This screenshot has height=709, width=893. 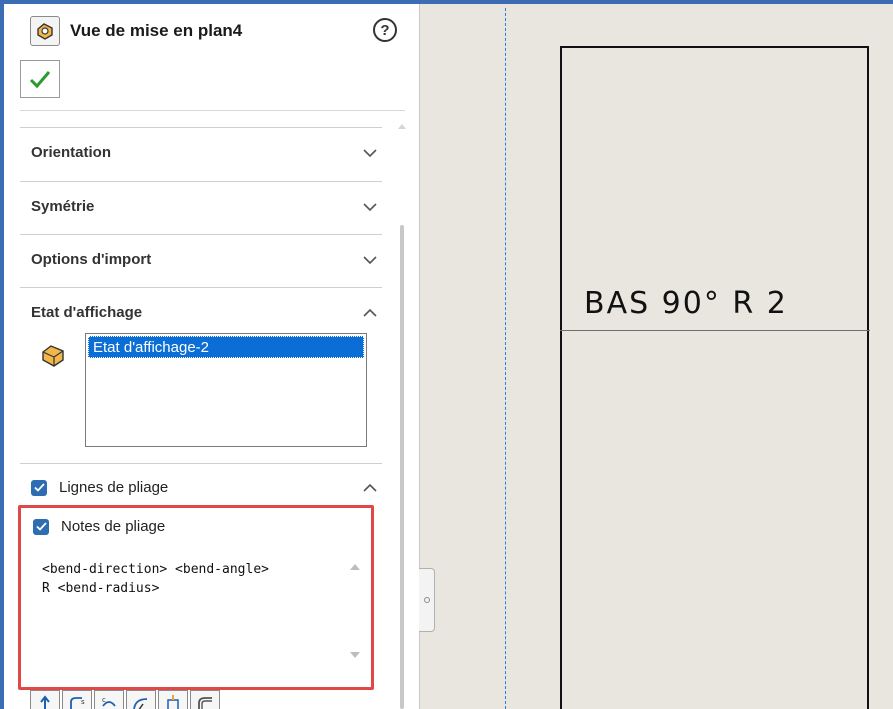 What do you see at coordinates (39, 487) in the screenshot?
I see `bend-lines-checkbox` at bounding box center [39, 487].